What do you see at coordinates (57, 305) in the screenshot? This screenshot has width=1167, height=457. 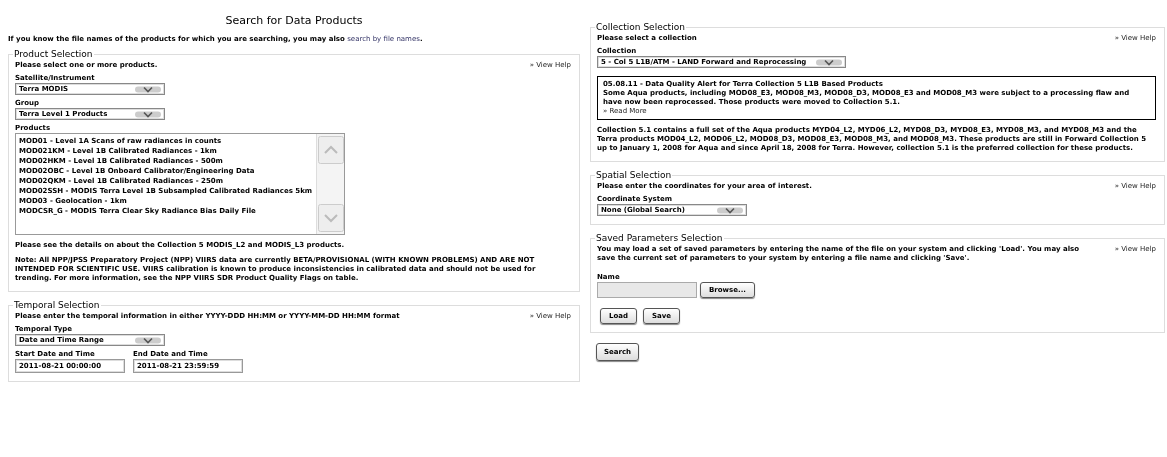 I see `section-title: Temporal Selection` at bounding box center [57, 305].